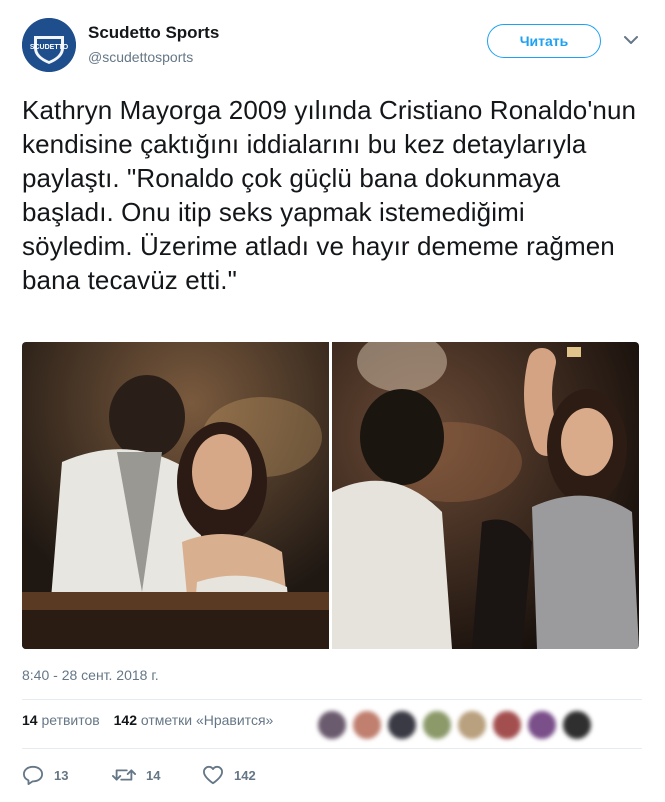 The height and width of the screenshot is (802, 665). I want to click on likes-stat: 142 отметки «Нравится», so click(194, 720).